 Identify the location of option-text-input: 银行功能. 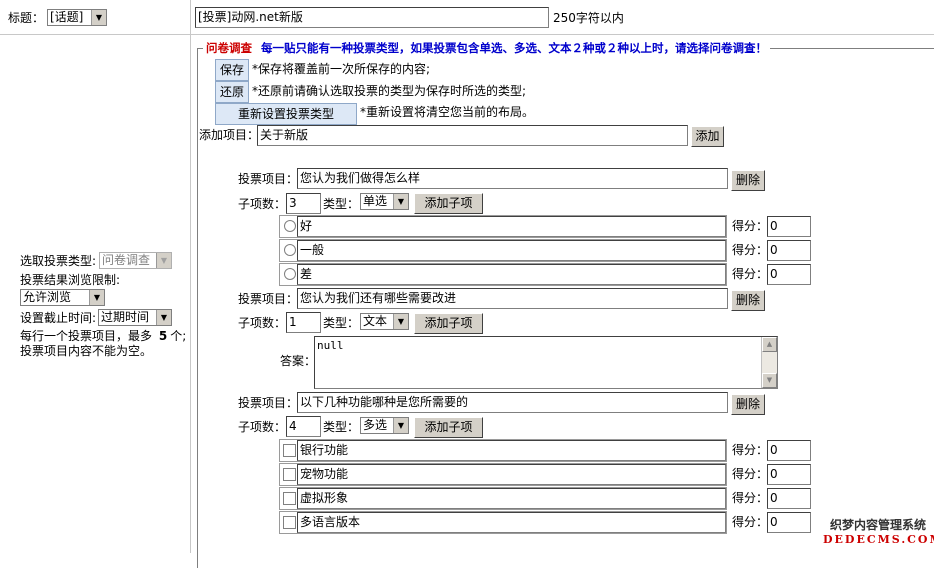
(511, 450).